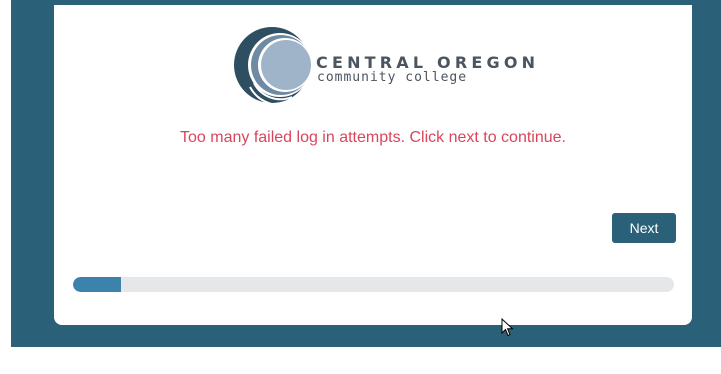 The width and height of the screenshot is (721, 374). I want to click on college-logo: CENTRAL OREGON community college, so click(382, 67).